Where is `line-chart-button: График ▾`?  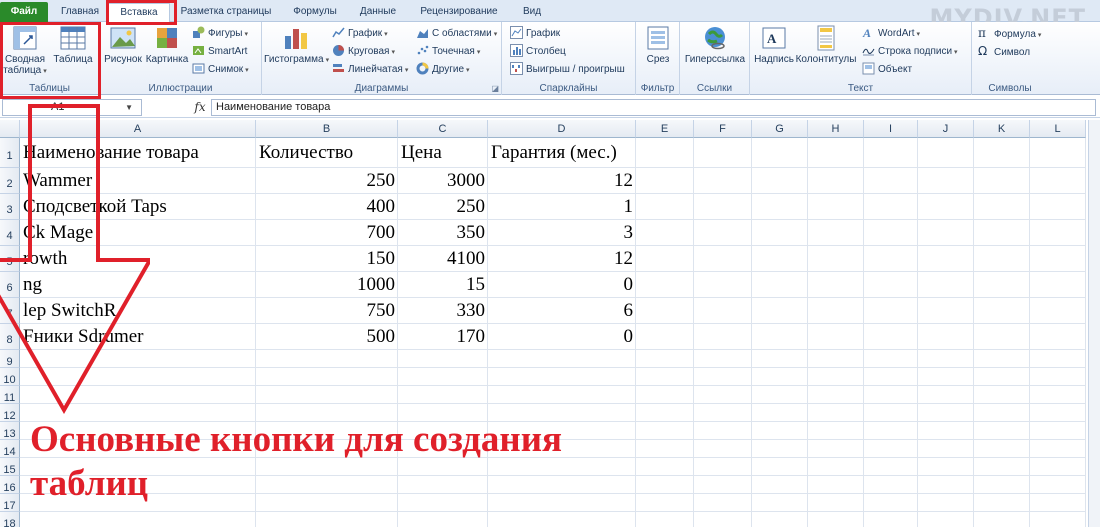 line-chart-button: График ▾ is located at coordinates (360, 33).